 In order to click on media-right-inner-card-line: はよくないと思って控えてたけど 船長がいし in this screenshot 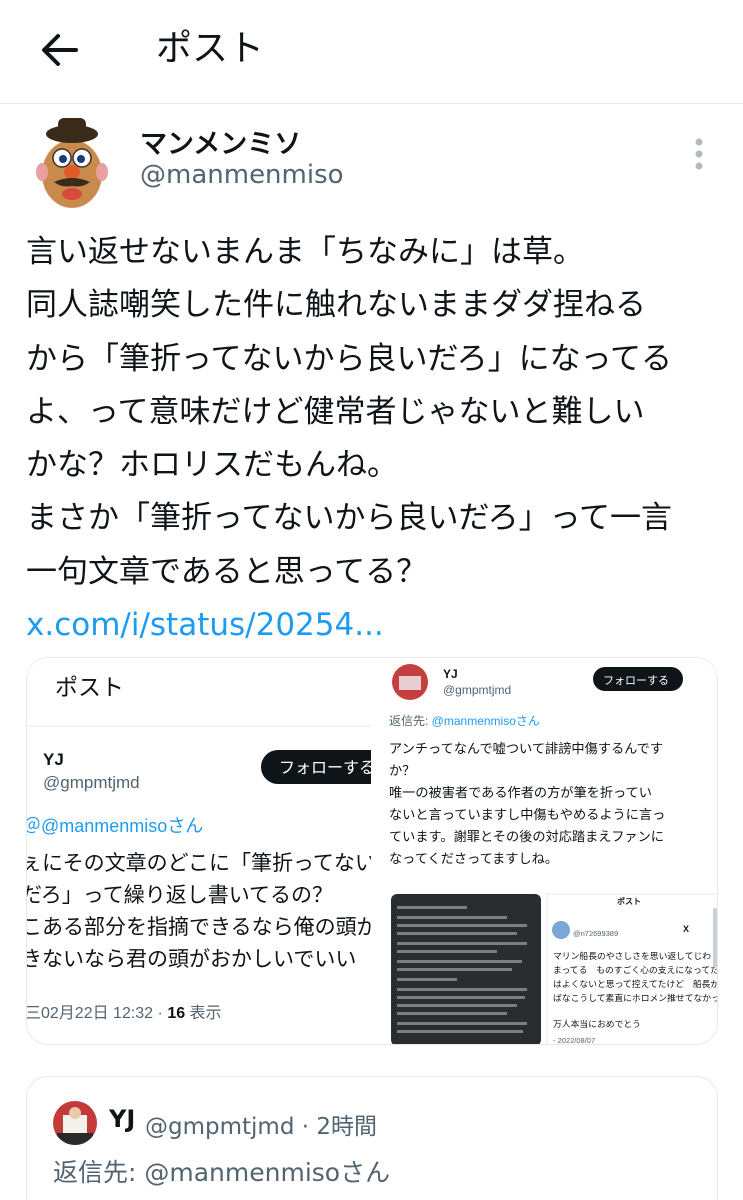, I will do `click(635, 983)`.